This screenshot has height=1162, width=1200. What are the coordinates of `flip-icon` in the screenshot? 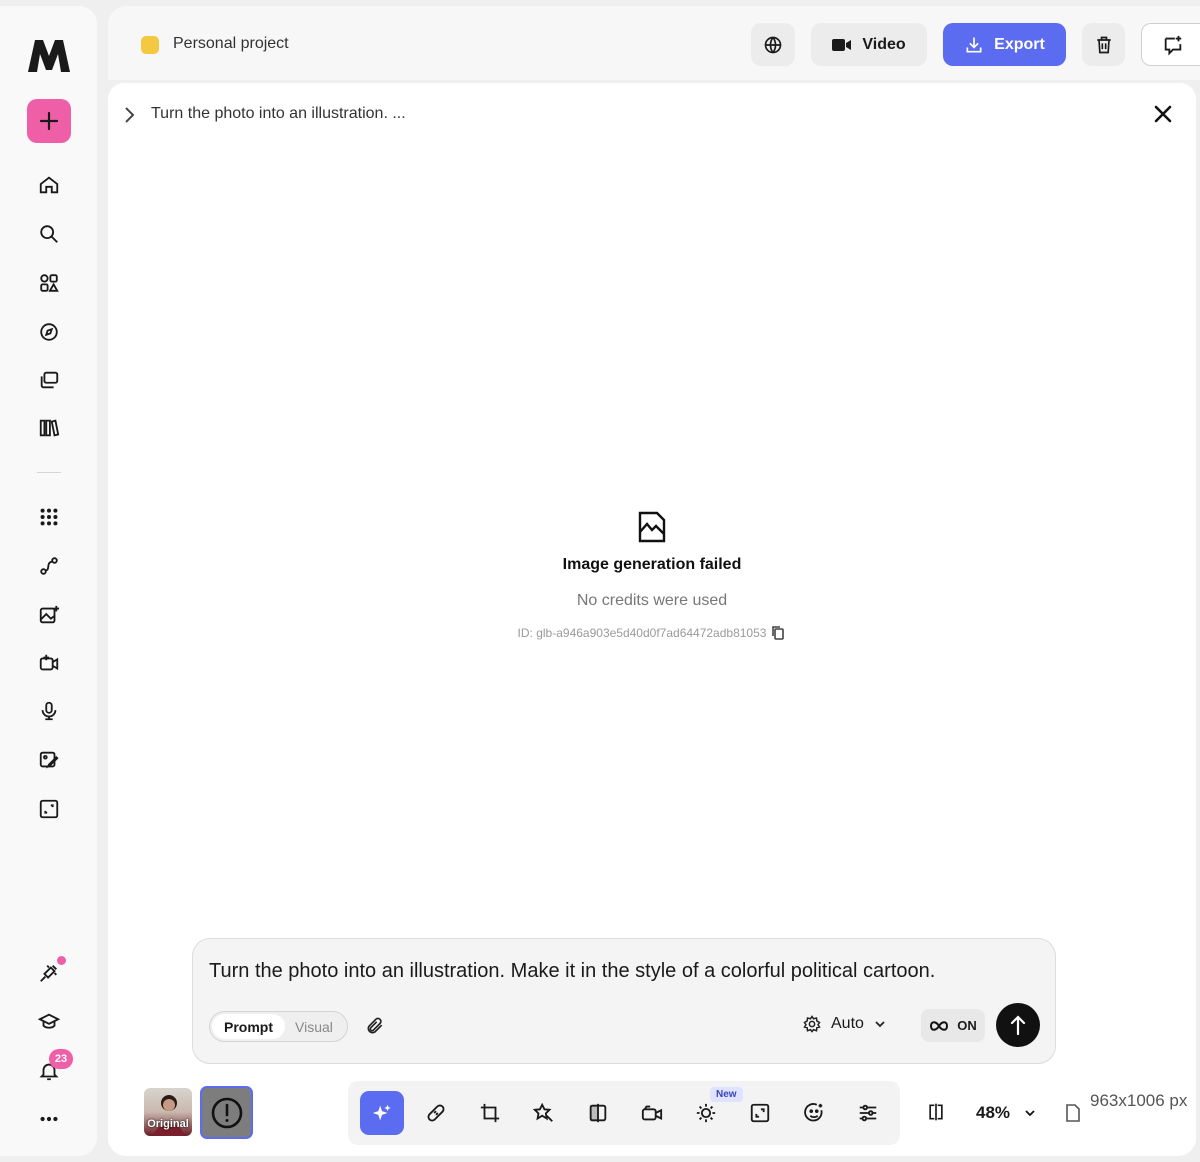 It's located at (598, 1113).